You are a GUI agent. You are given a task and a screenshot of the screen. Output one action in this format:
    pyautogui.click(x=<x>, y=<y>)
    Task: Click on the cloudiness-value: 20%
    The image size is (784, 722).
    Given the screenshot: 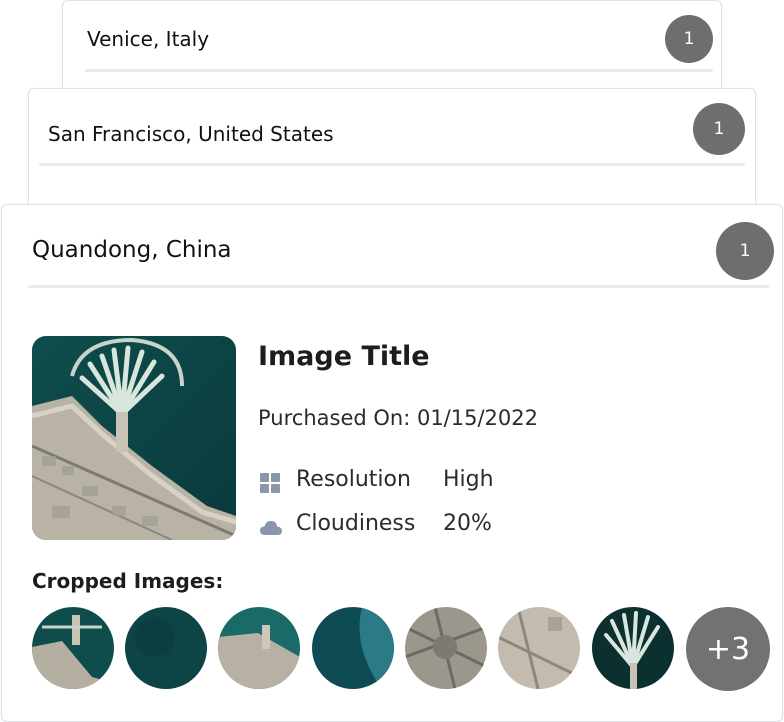 What is the action you would take?
    pyautogui.click(x=467, y=523)
    